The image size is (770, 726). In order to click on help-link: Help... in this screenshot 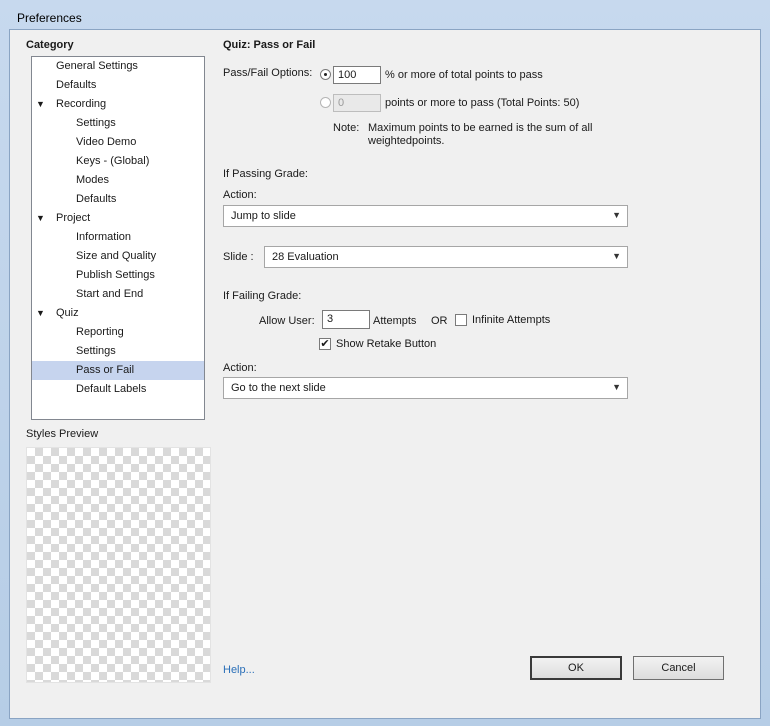, I will do `click(239, 670)`.